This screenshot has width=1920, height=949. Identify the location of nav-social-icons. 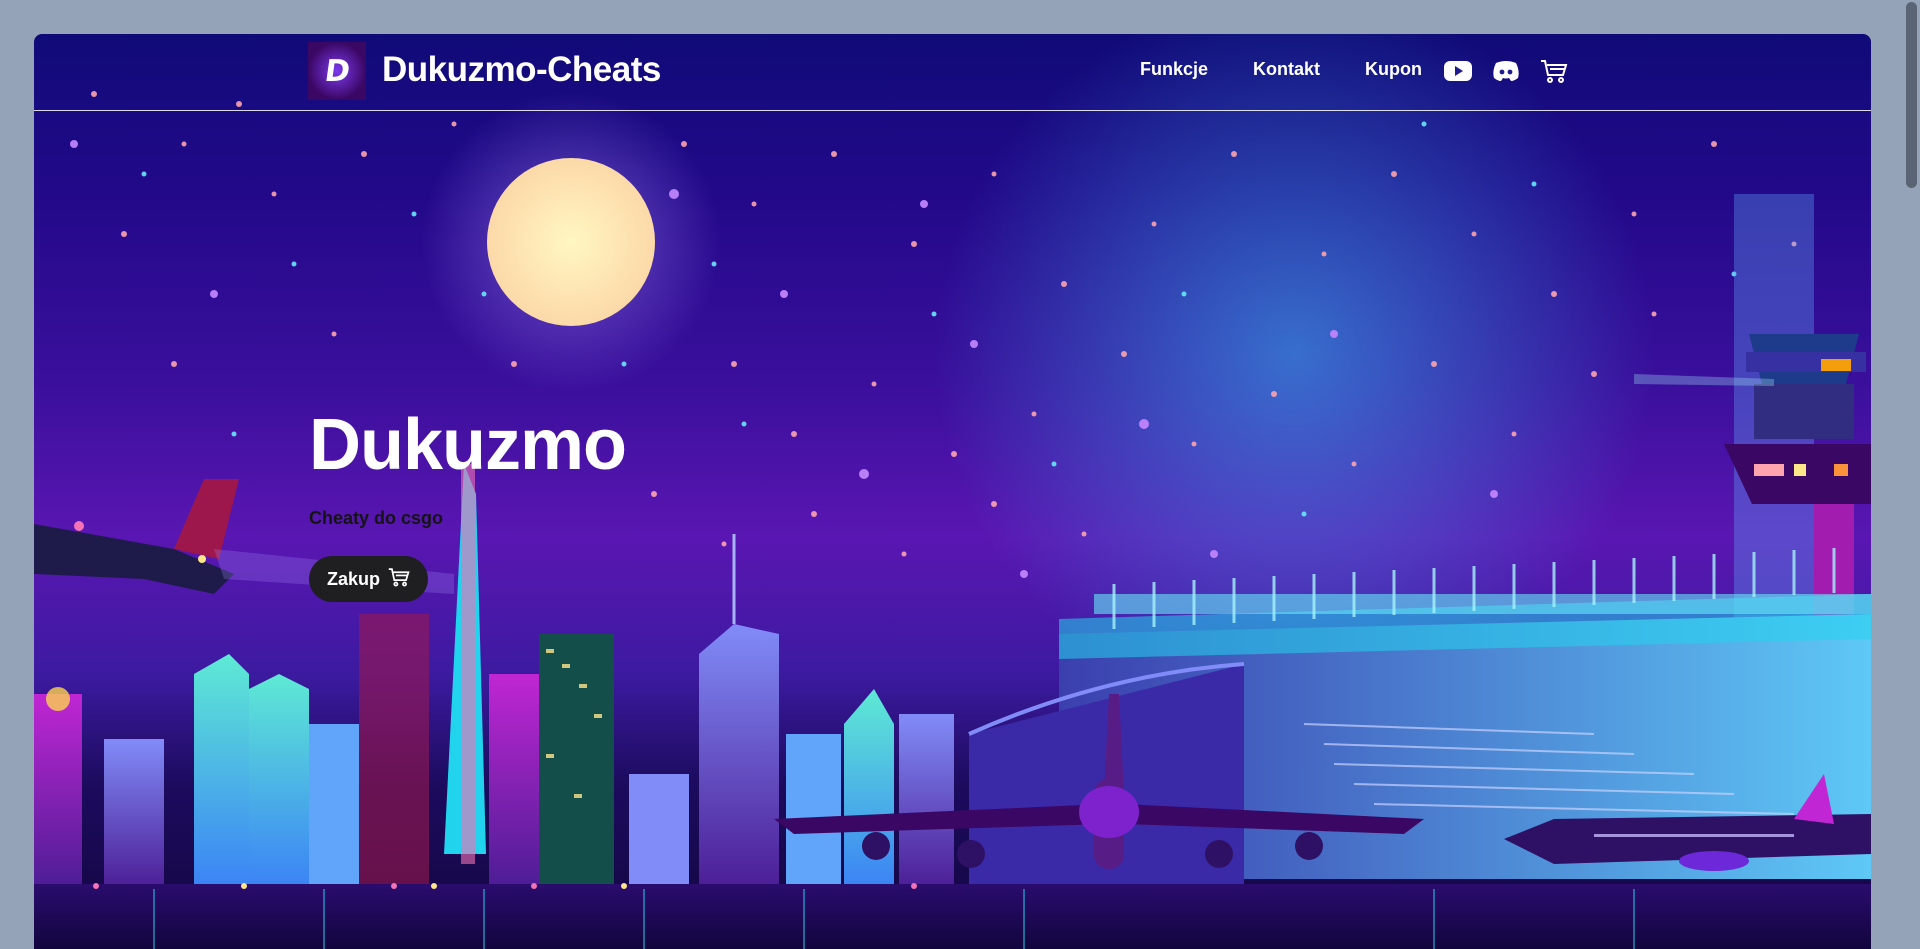
(1506, 71).